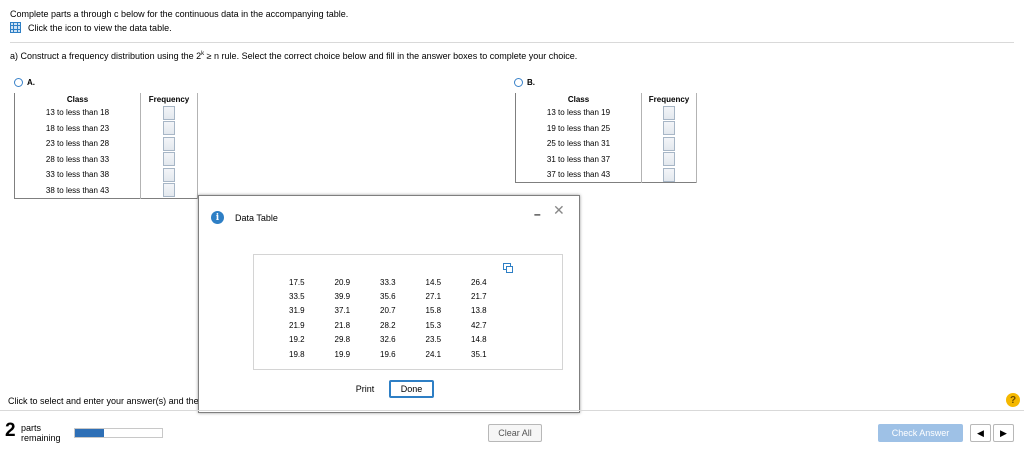 This screenshot has width=1024, height=454. I want to click on table-row: 38 to less than 43, so click(106, 190).